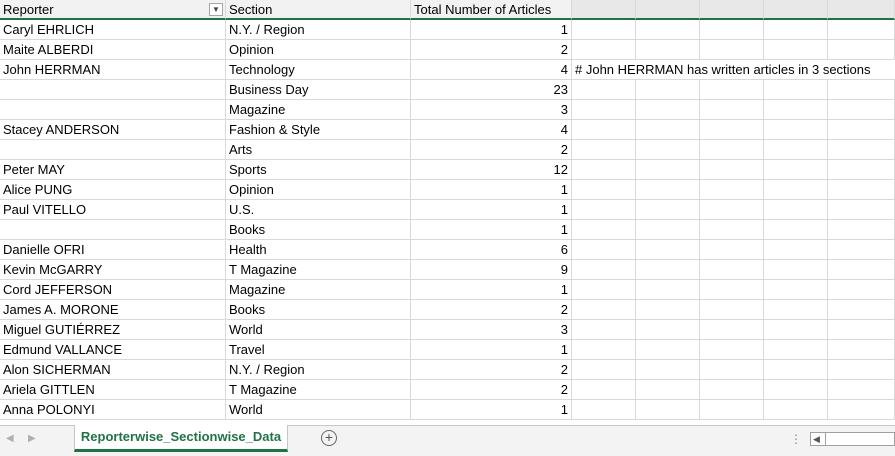  I want to click on cell-reporter: Miguel GUTIÉRREZ, so click(113, 330).